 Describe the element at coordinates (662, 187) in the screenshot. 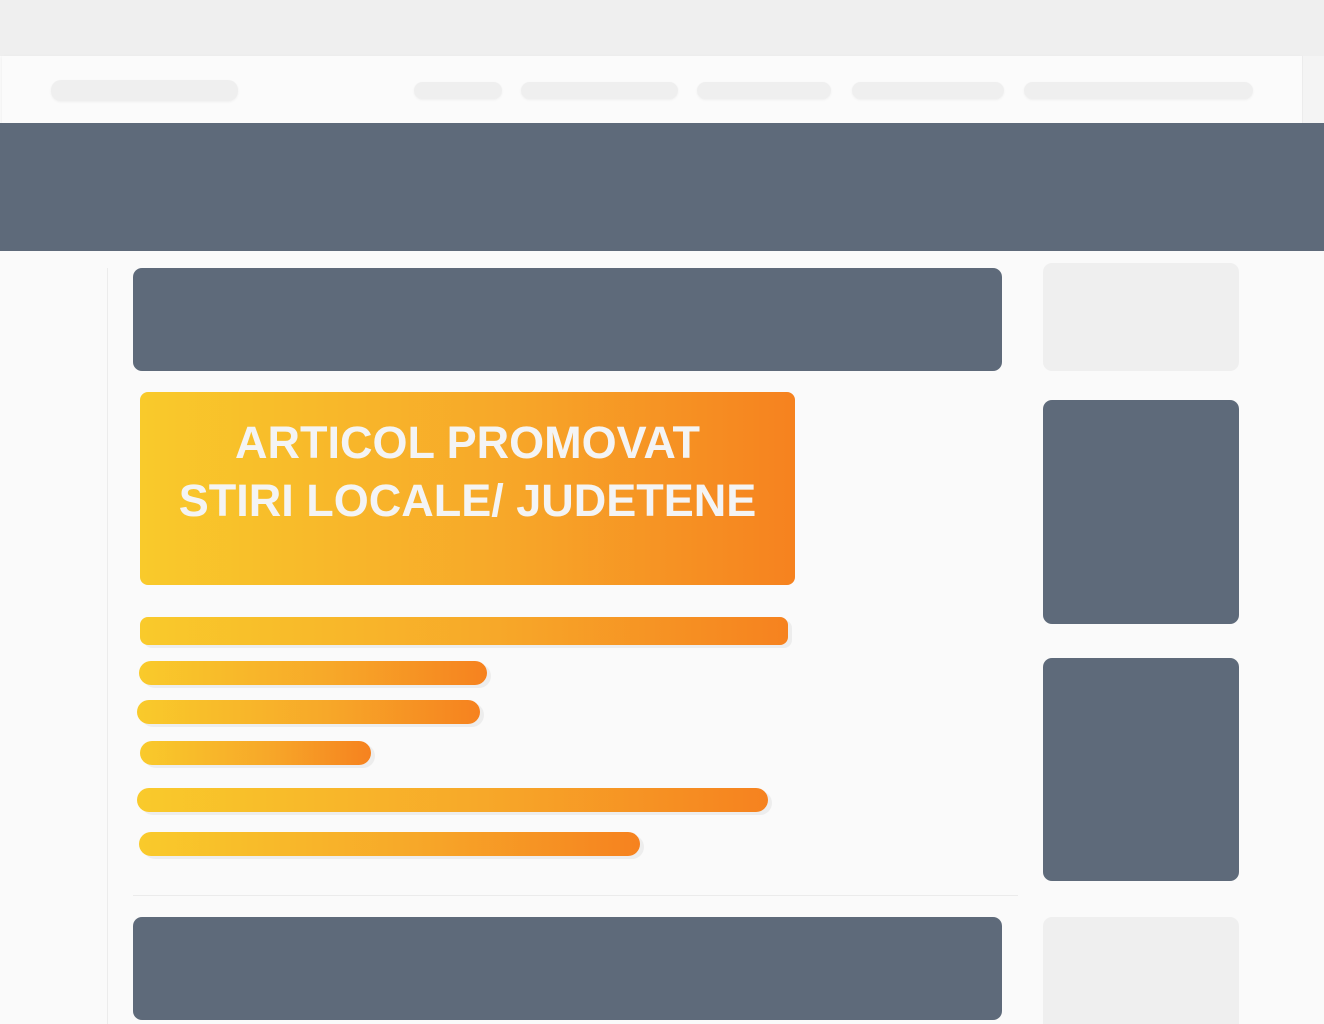

I see `hero-banner` at that location.